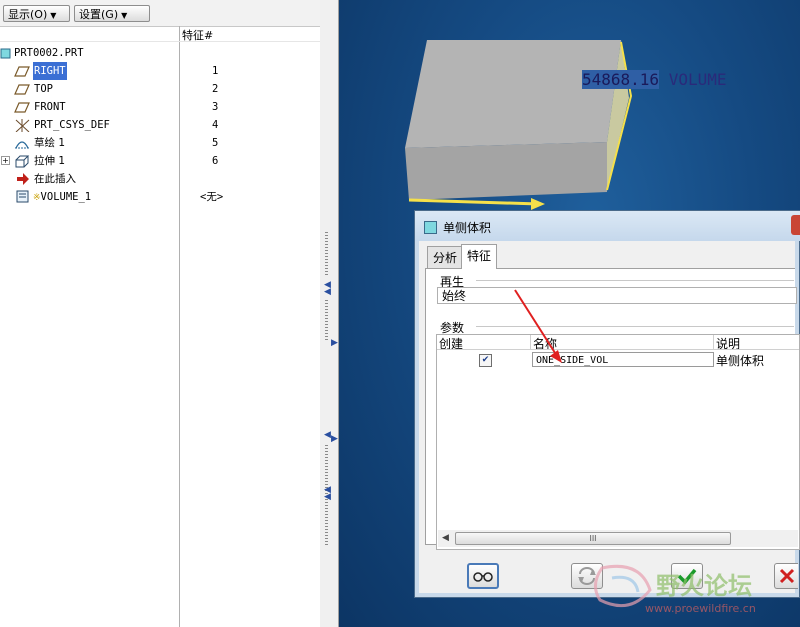 The width and height of the screenshot is (800, 627). What do you see at coordinates (697, 79) in the screenshot?
I see `volume-unit: VOLUME` at bounding box center [697, 79].